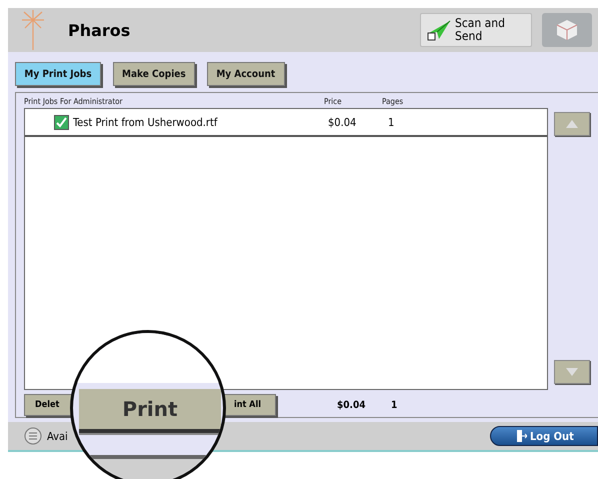 Image resolution: width=598 pixels, height=479 pixels. I want to click on scroll-down-button, so click(572, 372).